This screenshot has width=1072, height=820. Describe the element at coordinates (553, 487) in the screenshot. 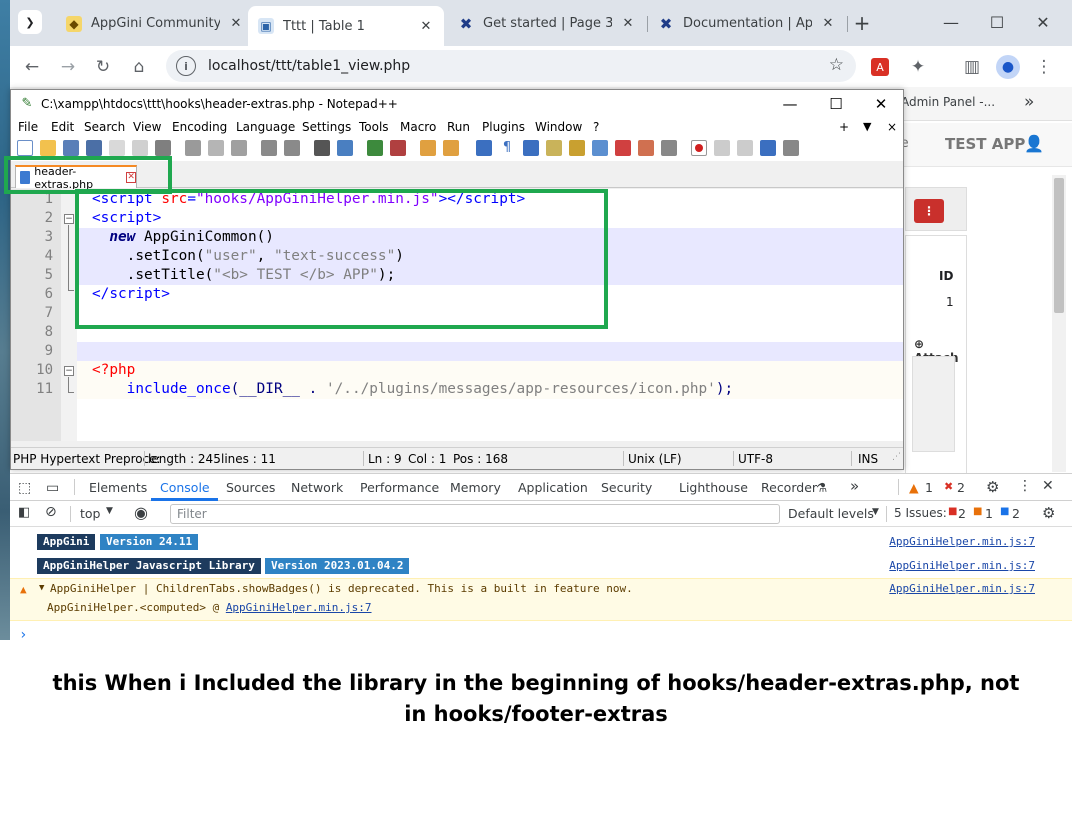

I see `devtools-tab-application: Application` at that location.